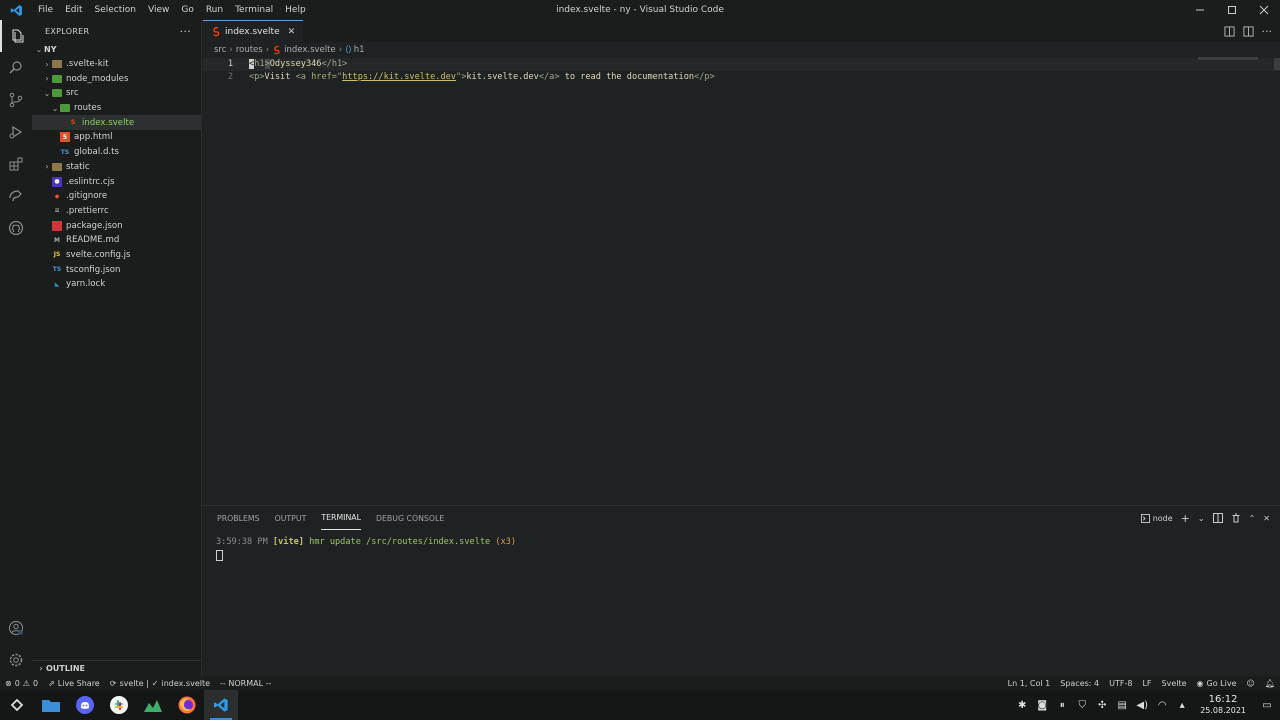 This screenshot has width=1280, height=720. Describe the element at coordinates (73, 10) in the screenshot. I see `menu-edit: Edit` at that location.